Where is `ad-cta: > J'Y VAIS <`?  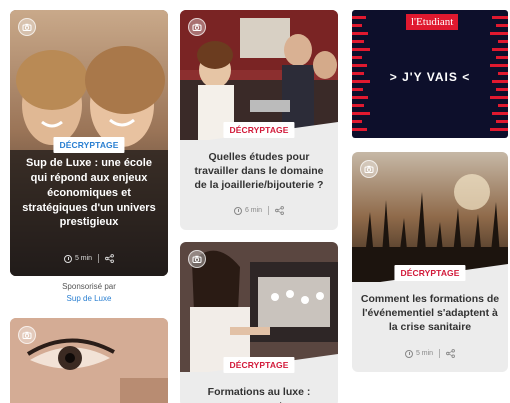 ad-cta: > J'Y VAIS < is located at coordinates (430, 77).